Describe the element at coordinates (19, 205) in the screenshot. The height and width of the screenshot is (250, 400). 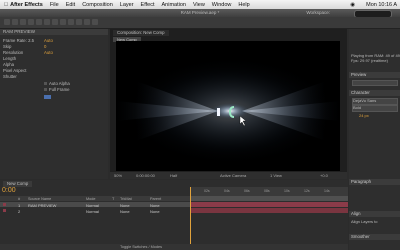
I see `layer-index: 1` at that location.